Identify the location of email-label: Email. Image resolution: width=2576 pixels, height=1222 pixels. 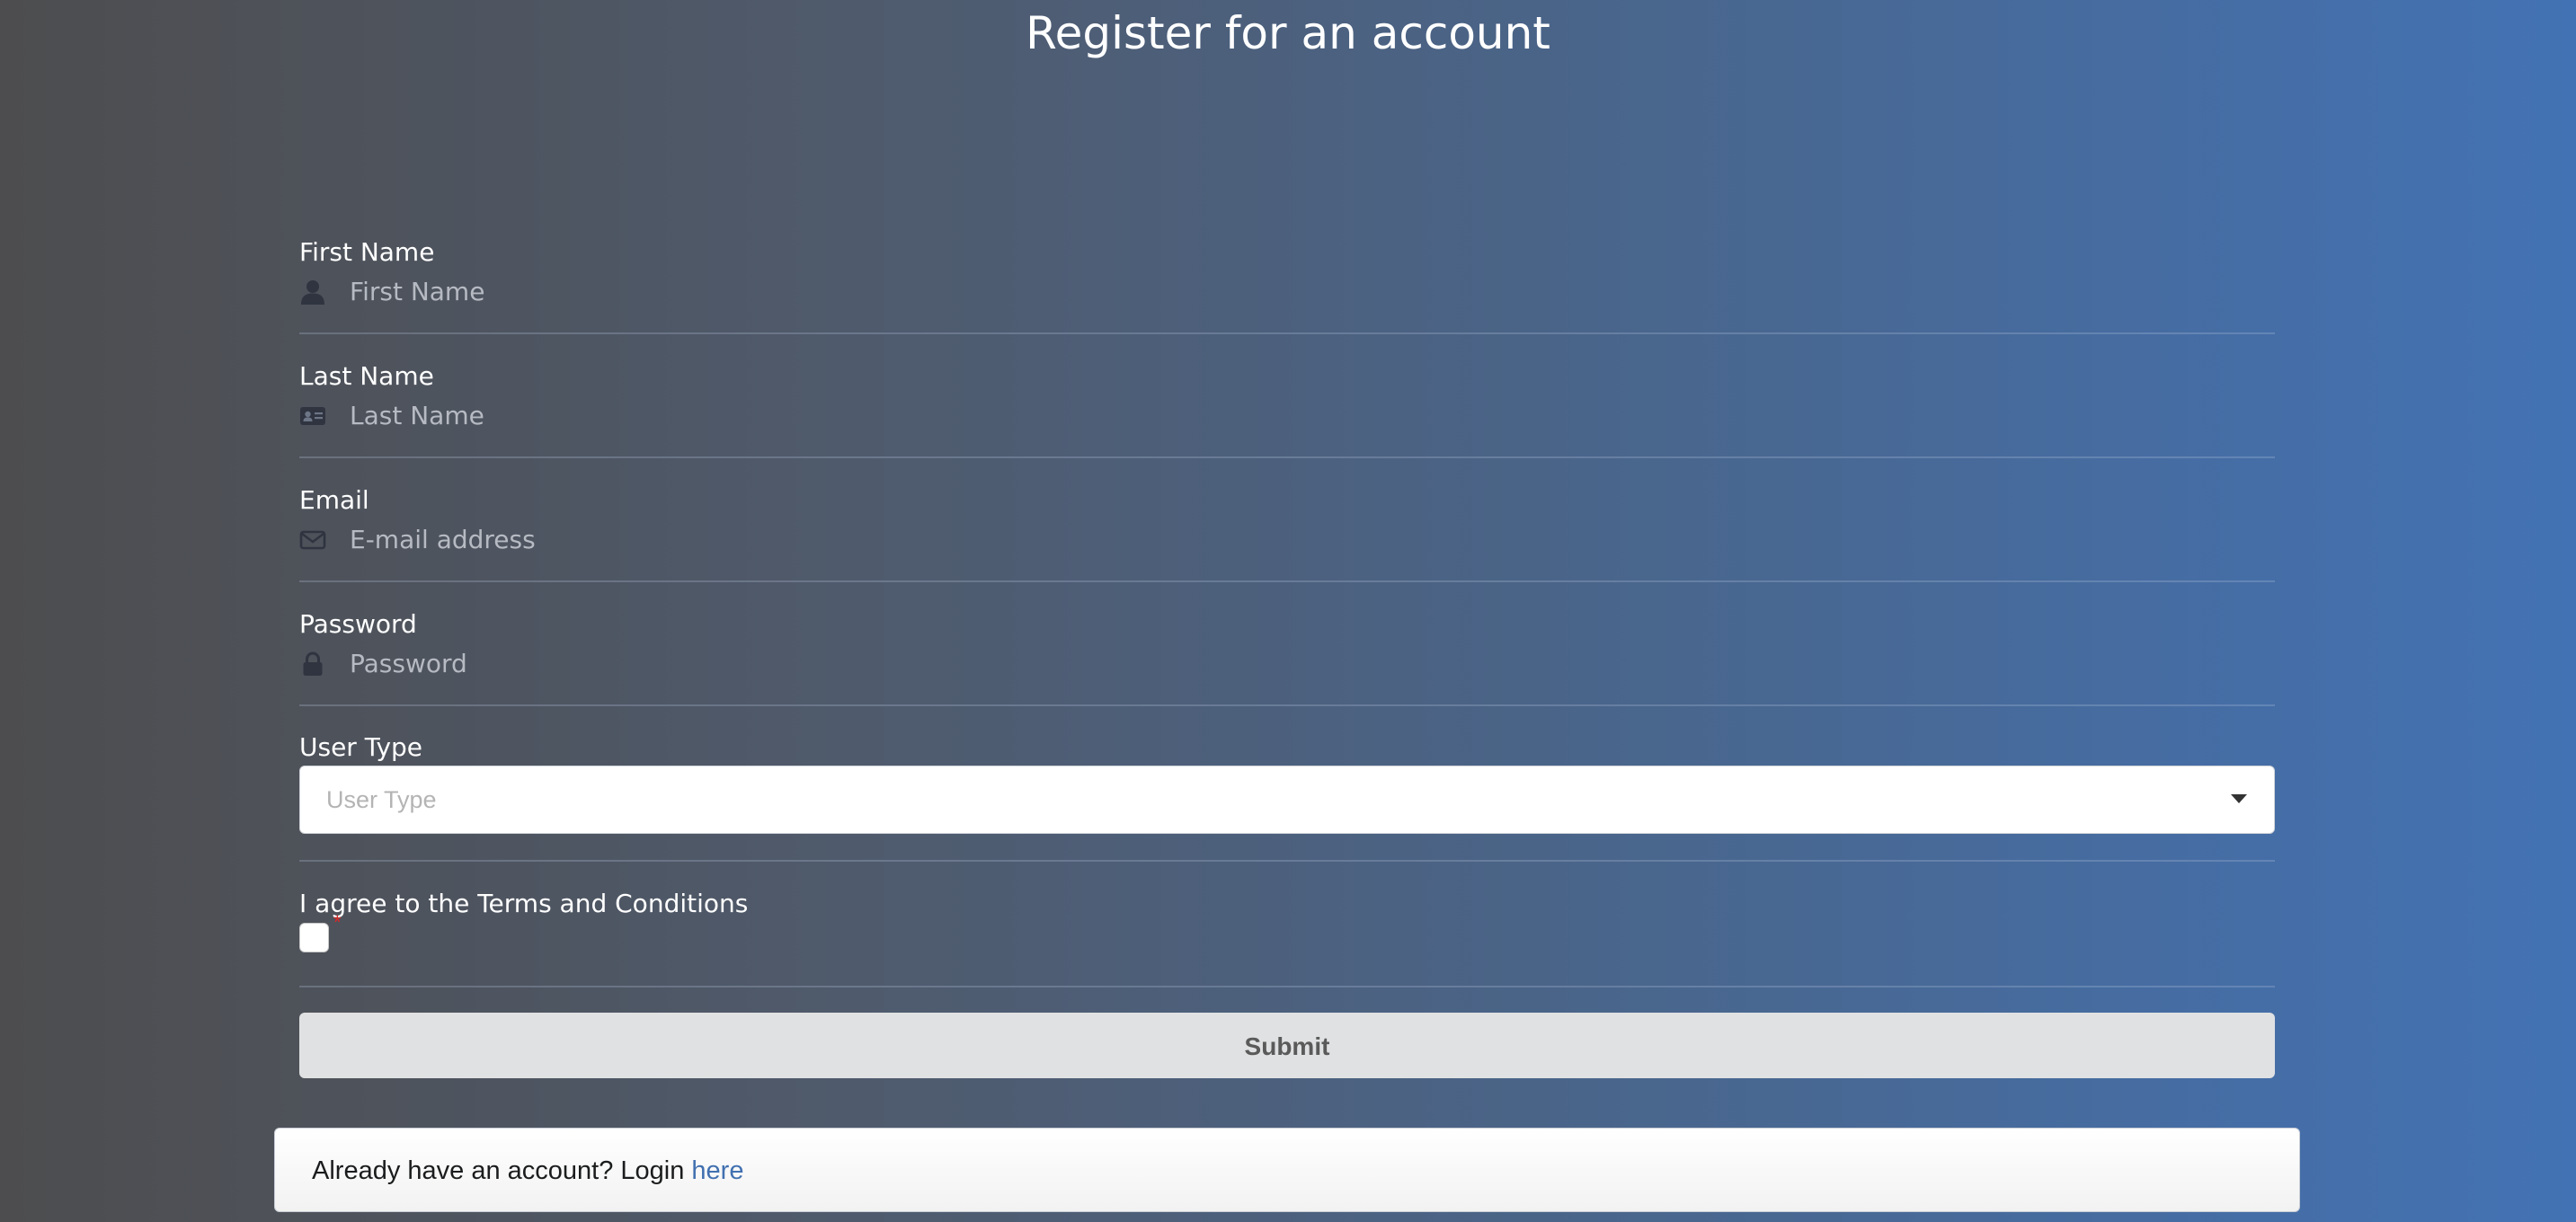
(334, 500).